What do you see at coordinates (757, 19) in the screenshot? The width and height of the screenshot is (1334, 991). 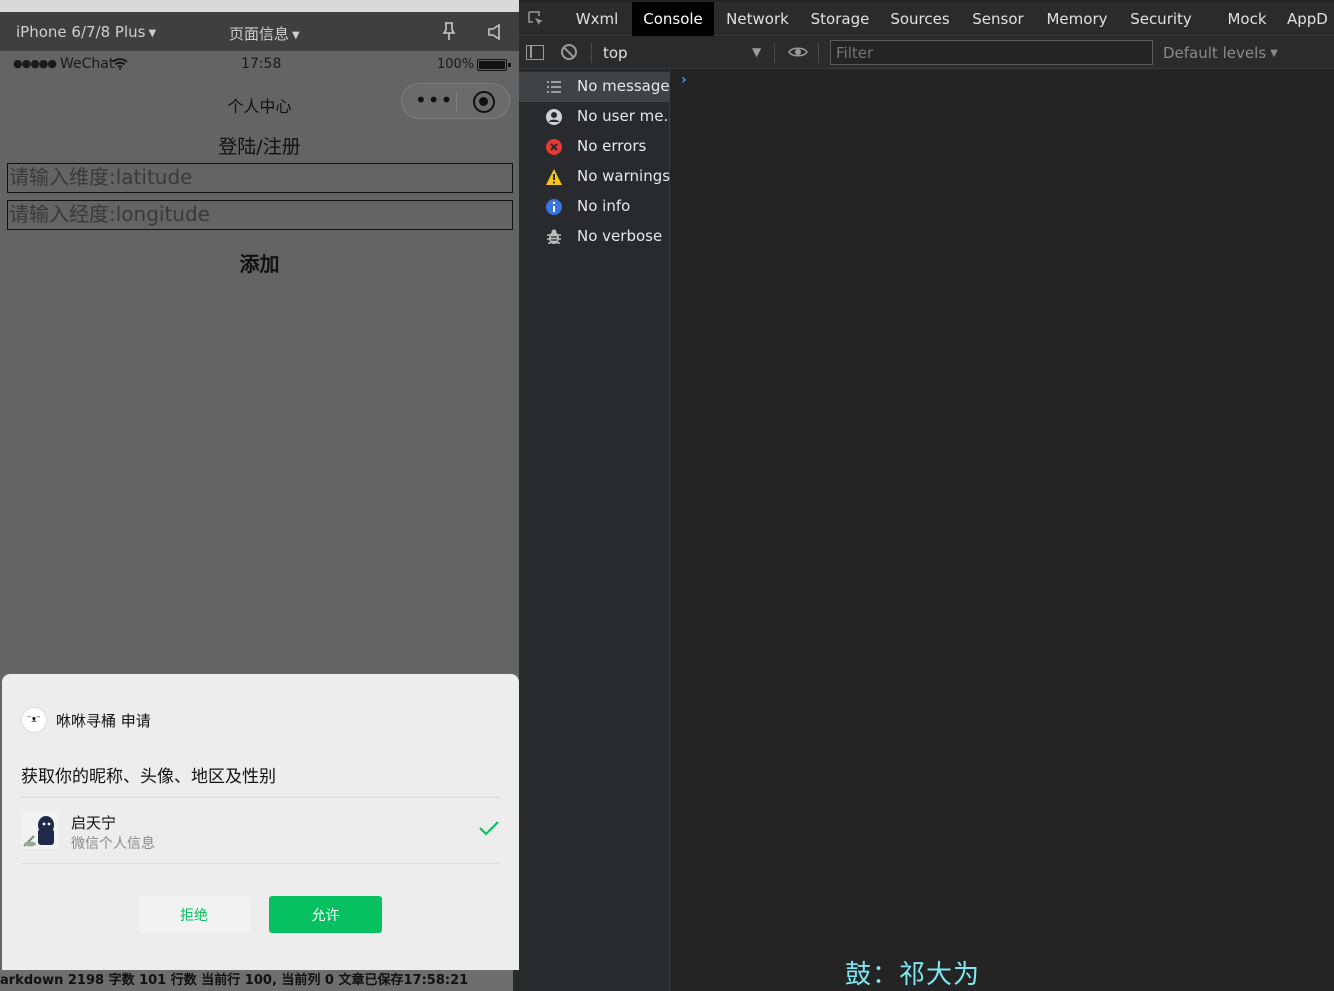 I see `tab-network: Network` at bounding box center [757, 19].